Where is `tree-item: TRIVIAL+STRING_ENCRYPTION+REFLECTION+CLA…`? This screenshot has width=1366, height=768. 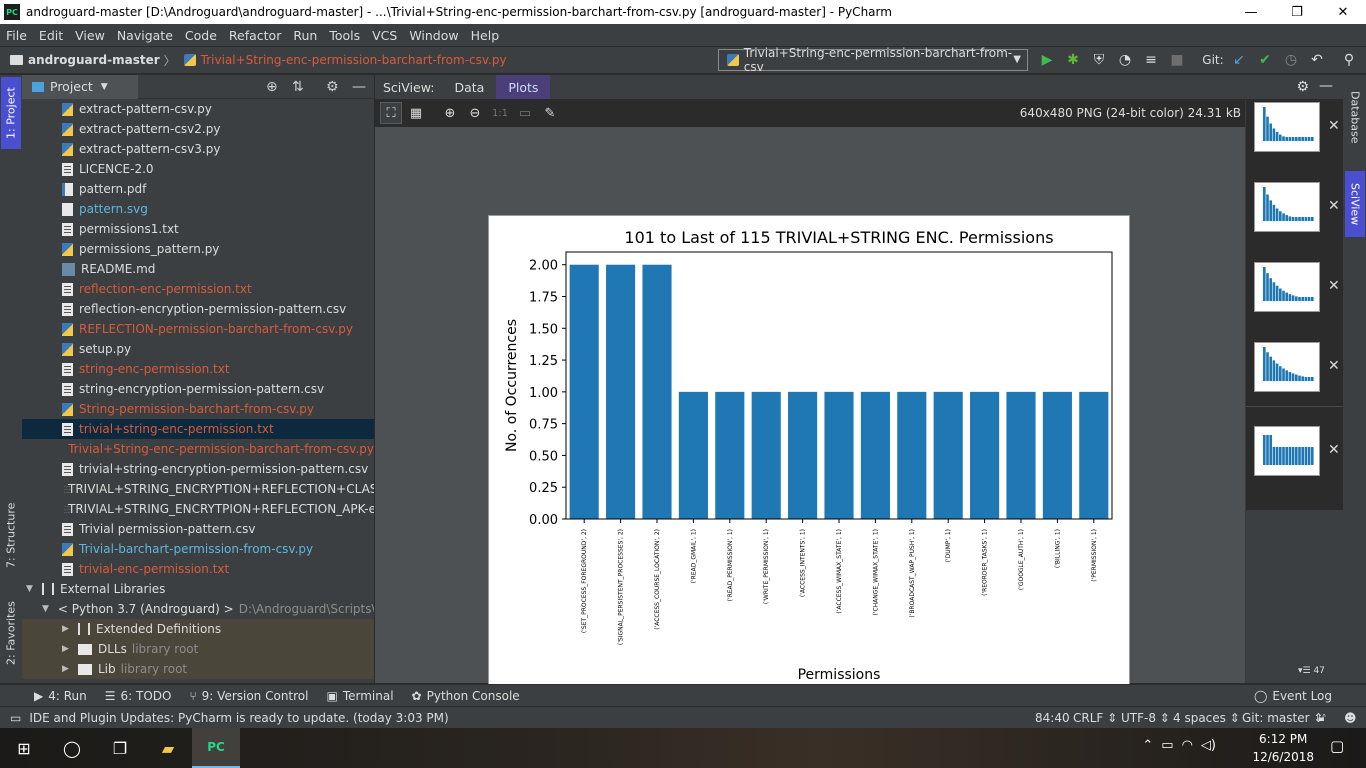
tree-item: TRIVIAL+STRING_ENCRYPTION+REFLECTION+CLA… is located at coordinates (198, 489).